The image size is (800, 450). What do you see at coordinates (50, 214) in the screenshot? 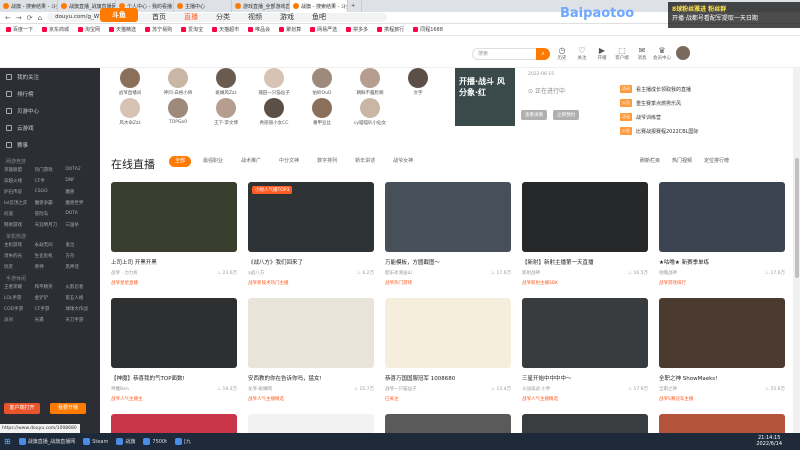
I see `sidebar-game-link: 冒险岛` at bounding box center [50, 214].